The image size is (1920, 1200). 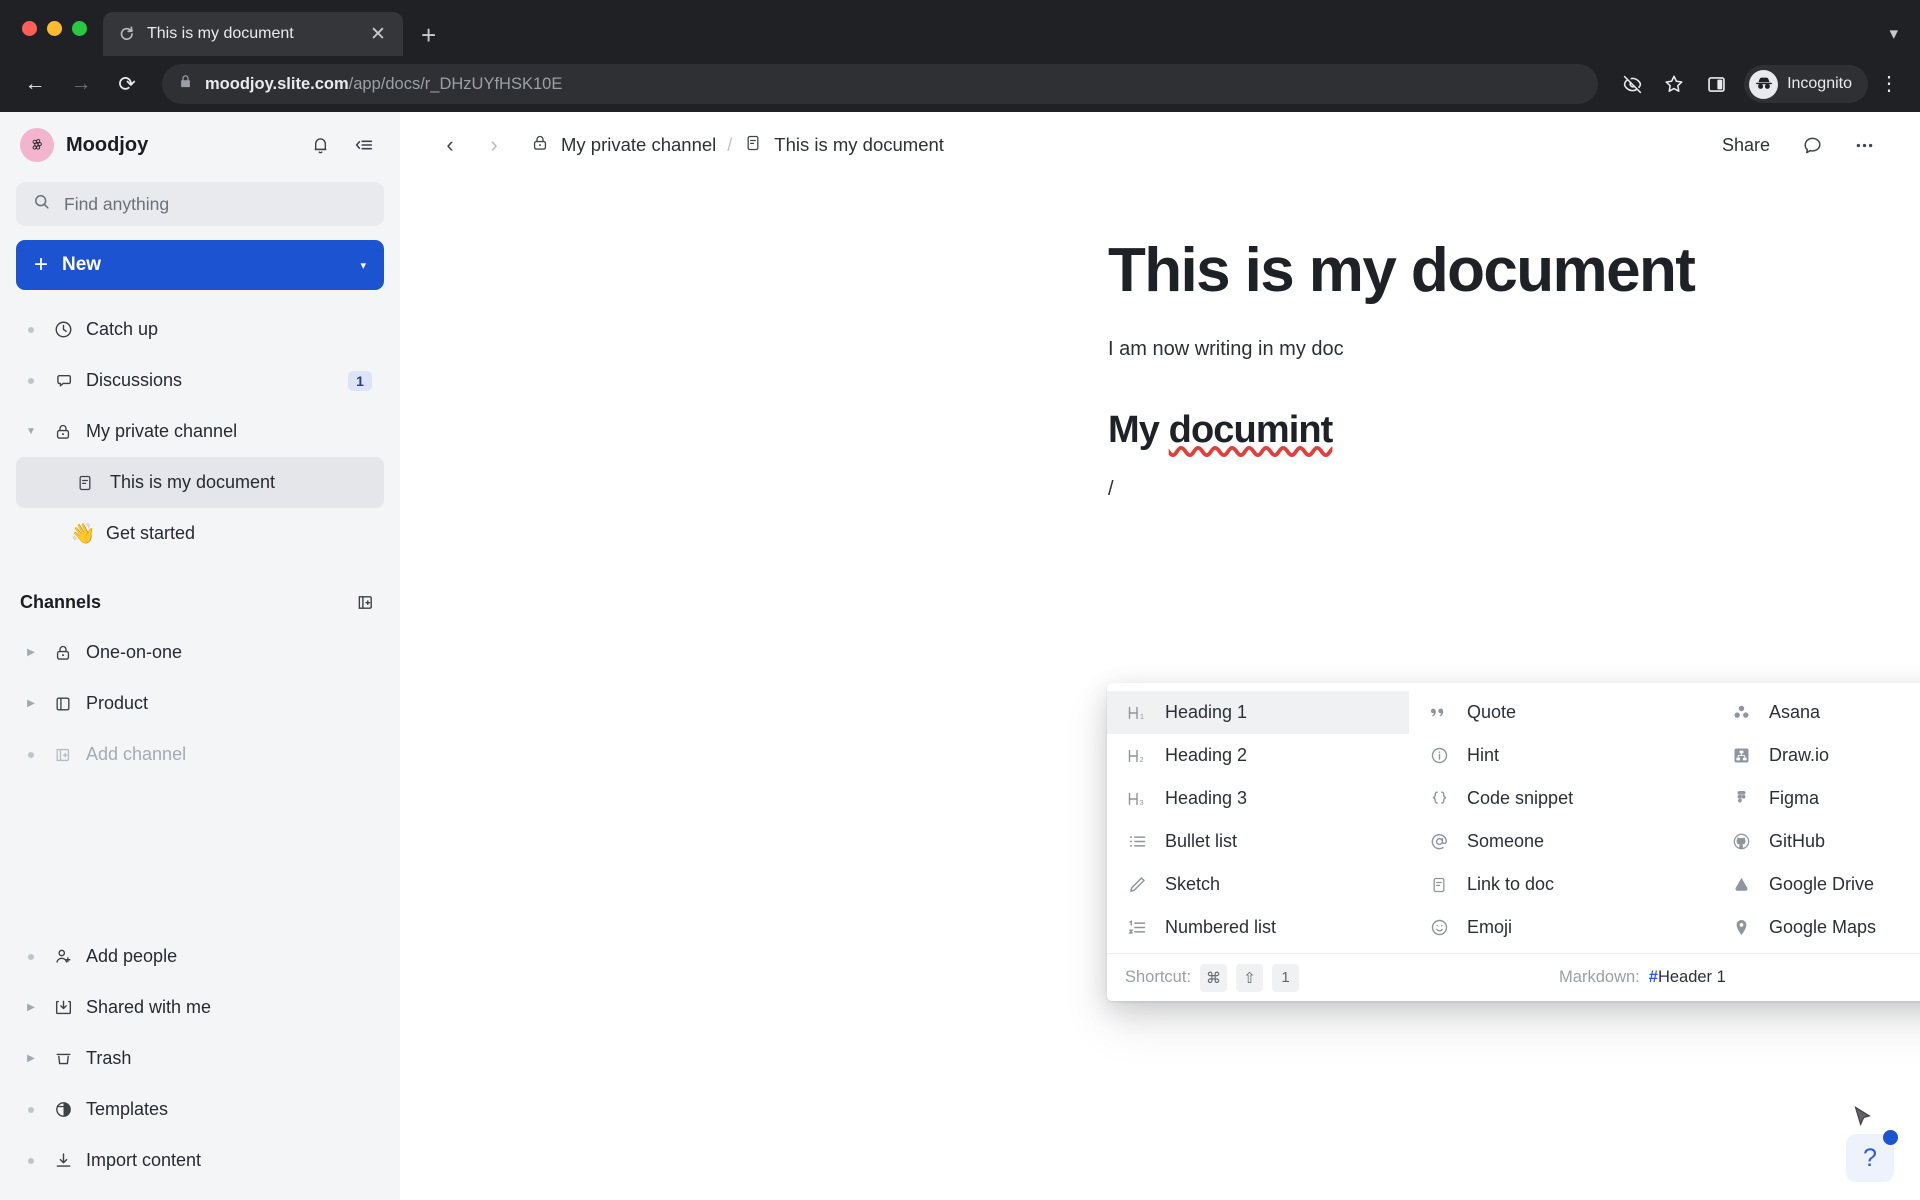 What do you see at coordinates (200, 754) in the screenshot?
I see `sidebar-item-add-channel: Add channel` at bounding box center [200, 754].